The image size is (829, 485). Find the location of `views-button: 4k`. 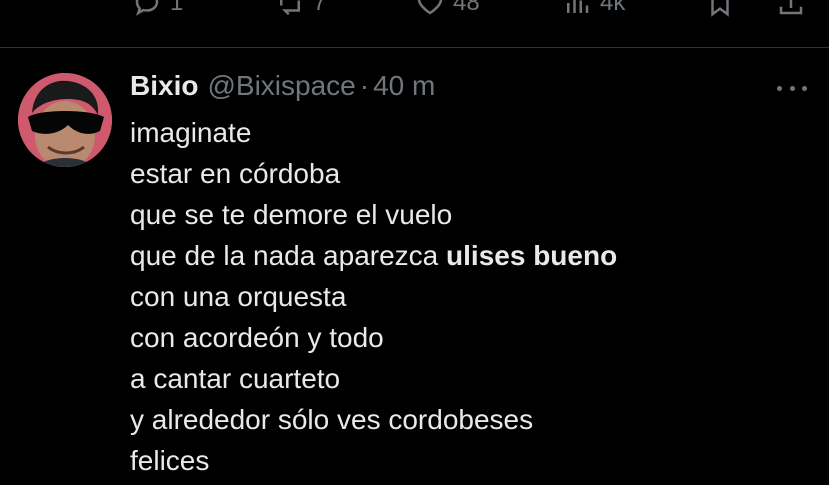

views-button: 4k is located at coordinates (593, 10).